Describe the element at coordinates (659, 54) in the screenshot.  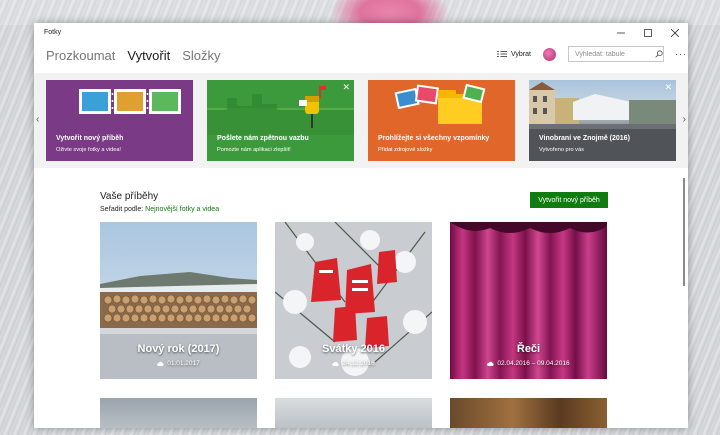
I see `search-icon` at that location.